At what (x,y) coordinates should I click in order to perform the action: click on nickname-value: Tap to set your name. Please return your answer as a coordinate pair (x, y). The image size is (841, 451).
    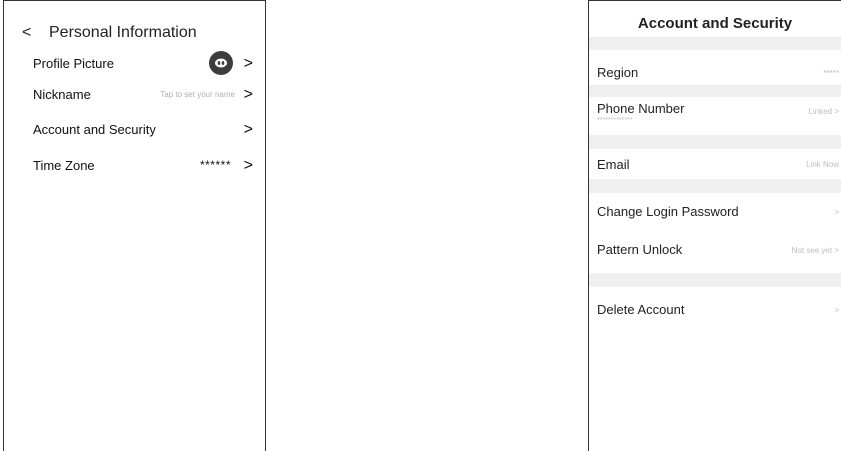
    Looking at the image, I should click on (197, 94).